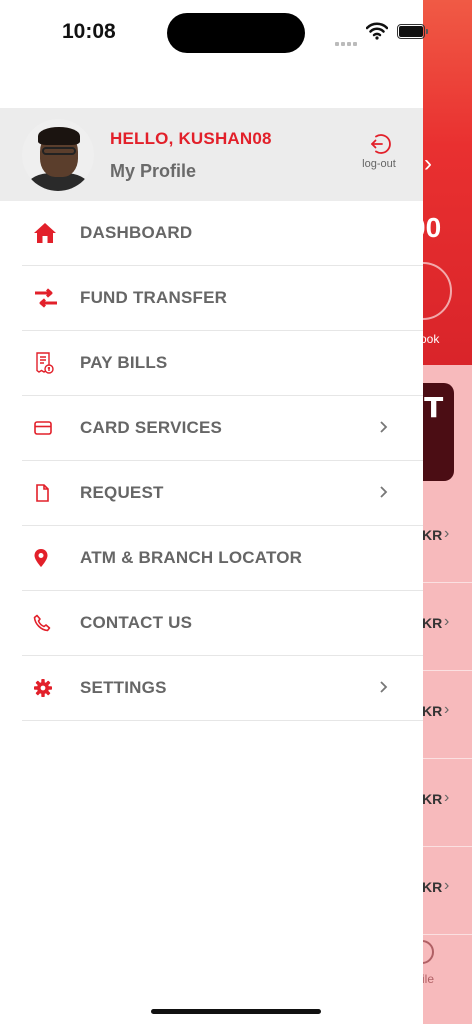  I want to click on menu-item-label: PAY BILLS, so click(124, 362).